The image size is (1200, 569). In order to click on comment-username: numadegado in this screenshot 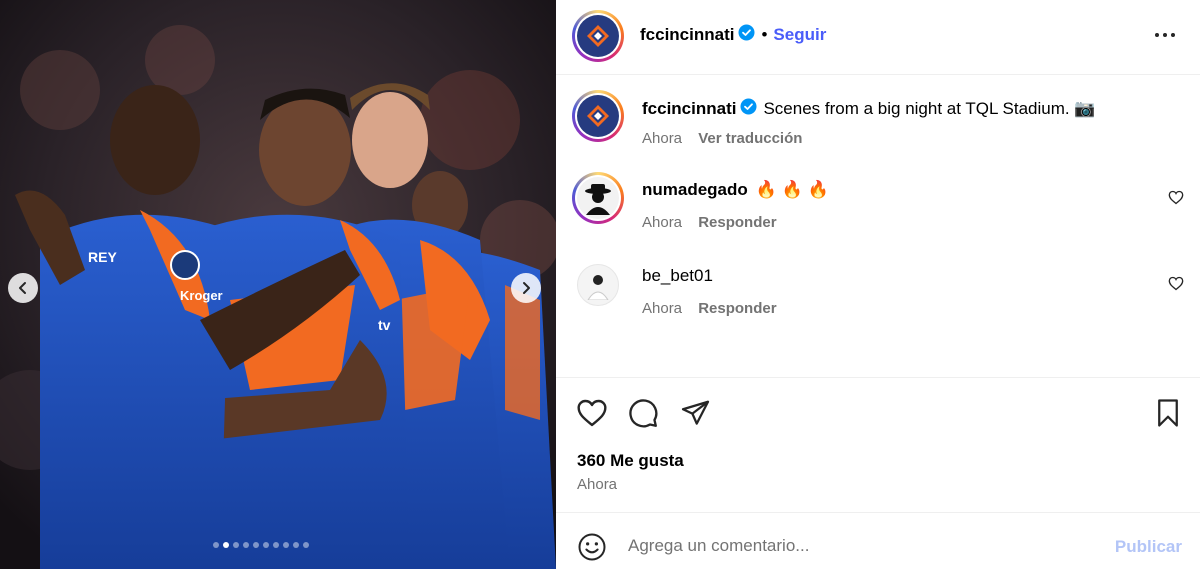, I will do `click(695, 190)`.